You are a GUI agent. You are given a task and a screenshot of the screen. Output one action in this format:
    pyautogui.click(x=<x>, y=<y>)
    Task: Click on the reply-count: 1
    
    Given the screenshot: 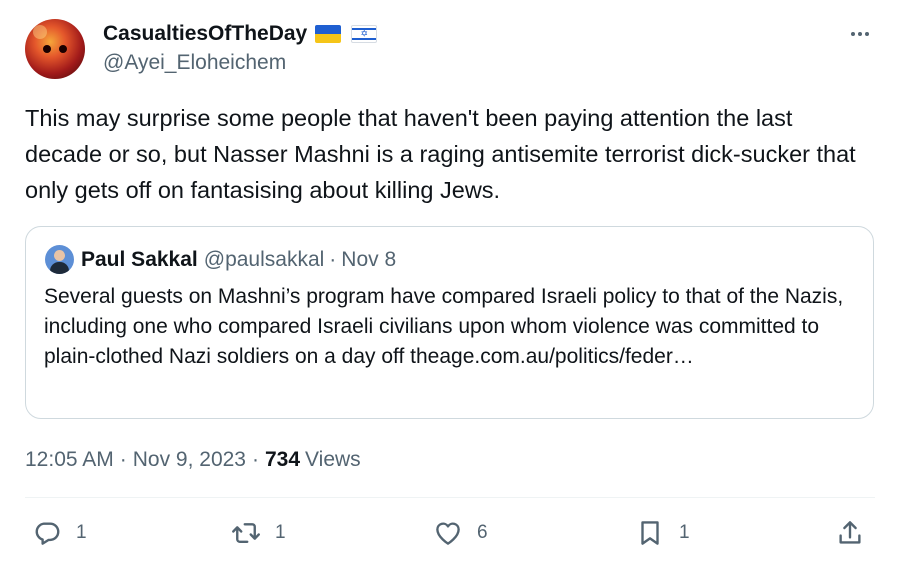 What is the action you would take?
    pyautogui.click(x=81, y=532)
    